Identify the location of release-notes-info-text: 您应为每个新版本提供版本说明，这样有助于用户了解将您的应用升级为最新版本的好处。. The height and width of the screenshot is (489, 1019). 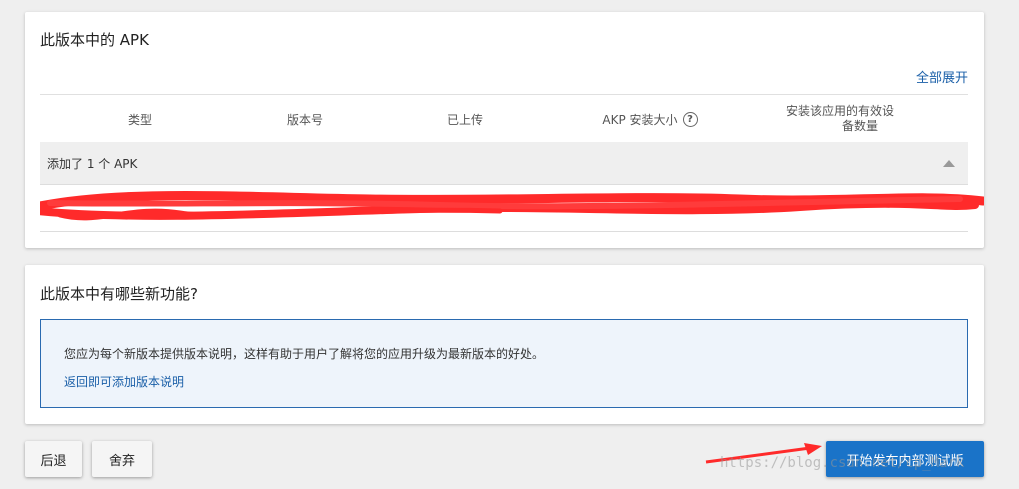
(304, 354).